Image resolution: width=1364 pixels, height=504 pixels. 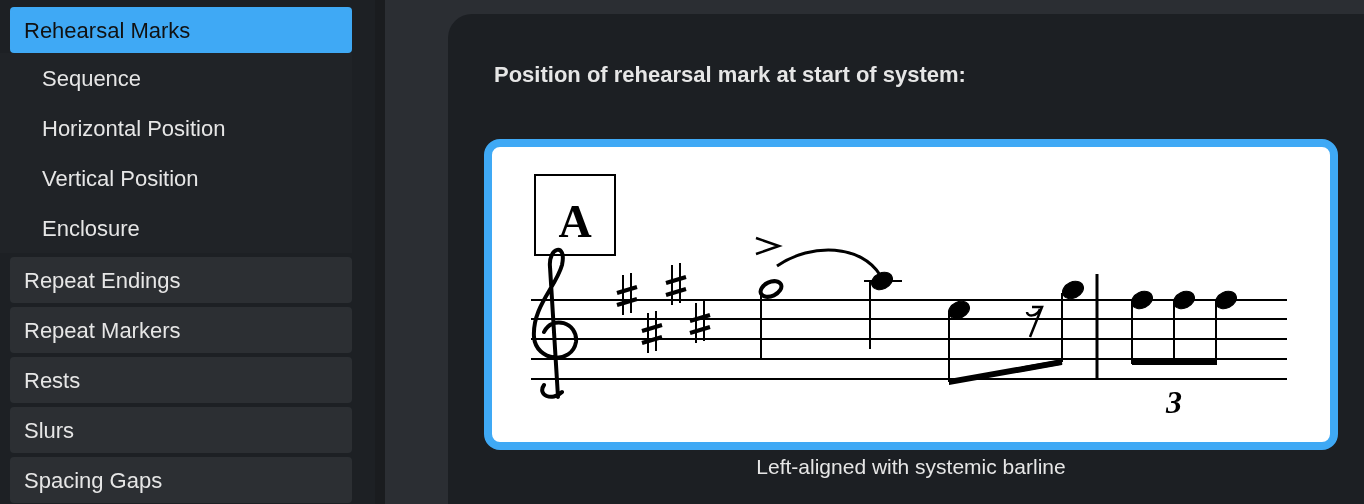 What do you see at coordinates (181, 178) in the screenshot?
I see `sidebar-subitem: Vertical Position` at bounding box center [181, 178].